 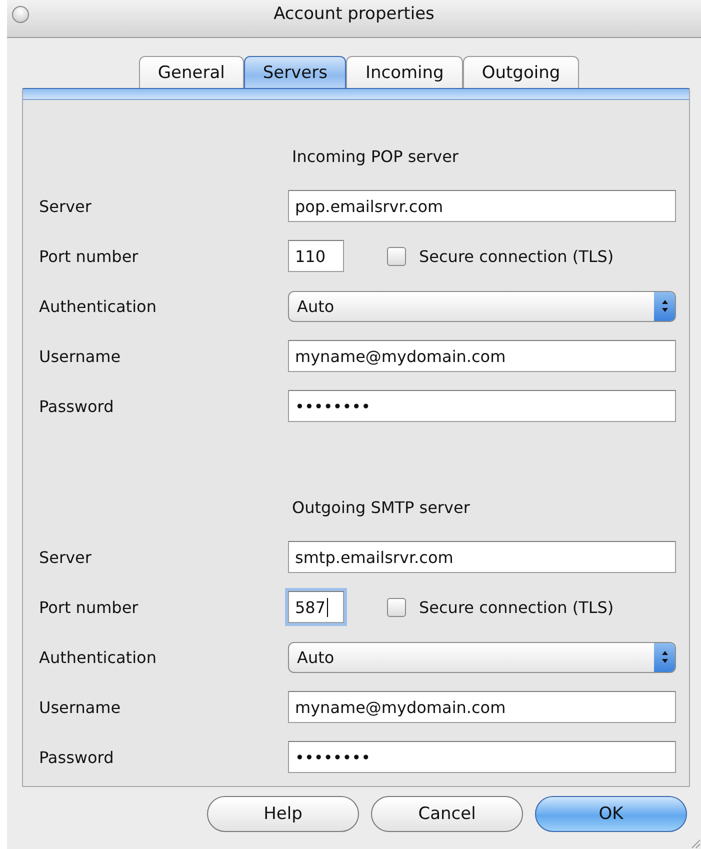 What do you see at coordinates (316, 256) in the screenshot?
I see `input-field: 110` at bounding box center [316, 256].